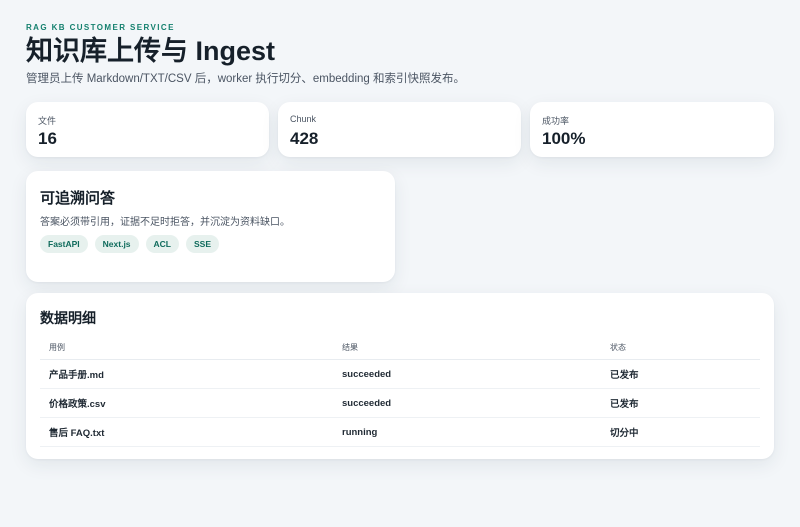  Describe the element at coordinates (100, 27) in the screenshot. I see `app-eyebrow: RAG KB CUSTOMER SERVICE` at that location.